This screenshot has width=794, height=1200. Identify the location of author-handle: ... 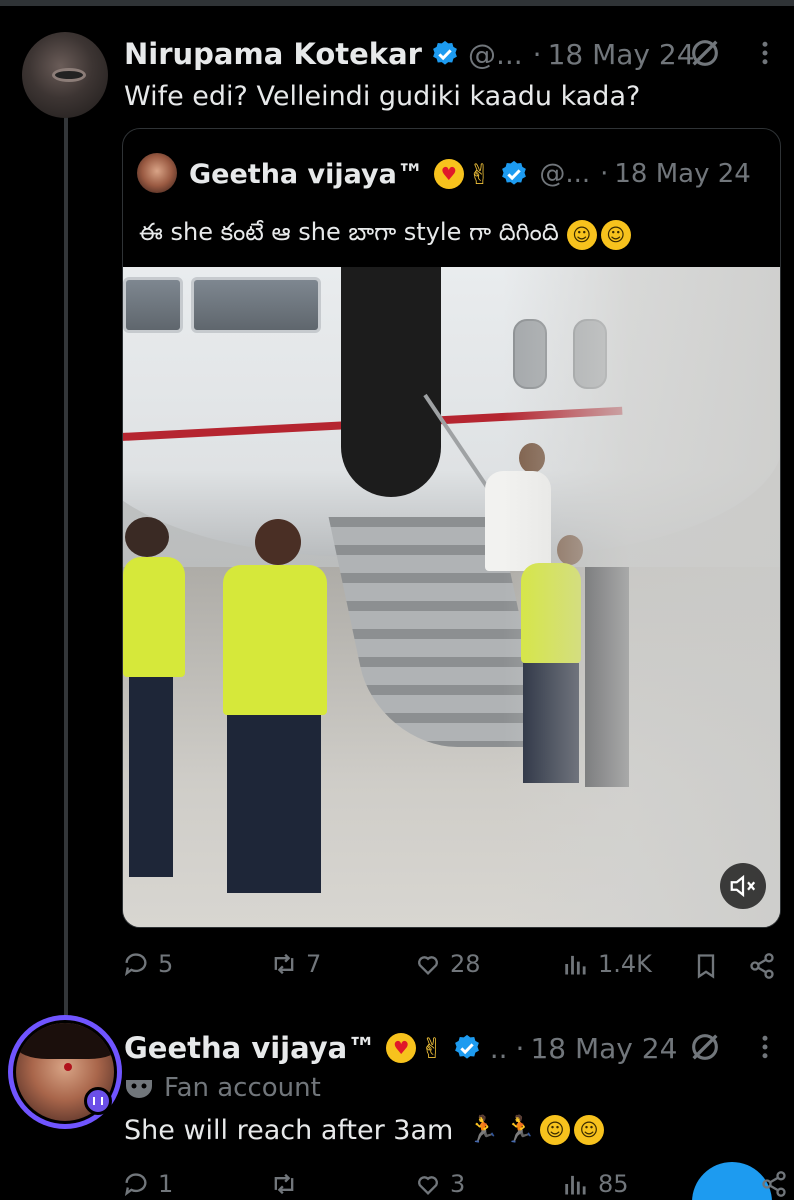
(499, 1048).